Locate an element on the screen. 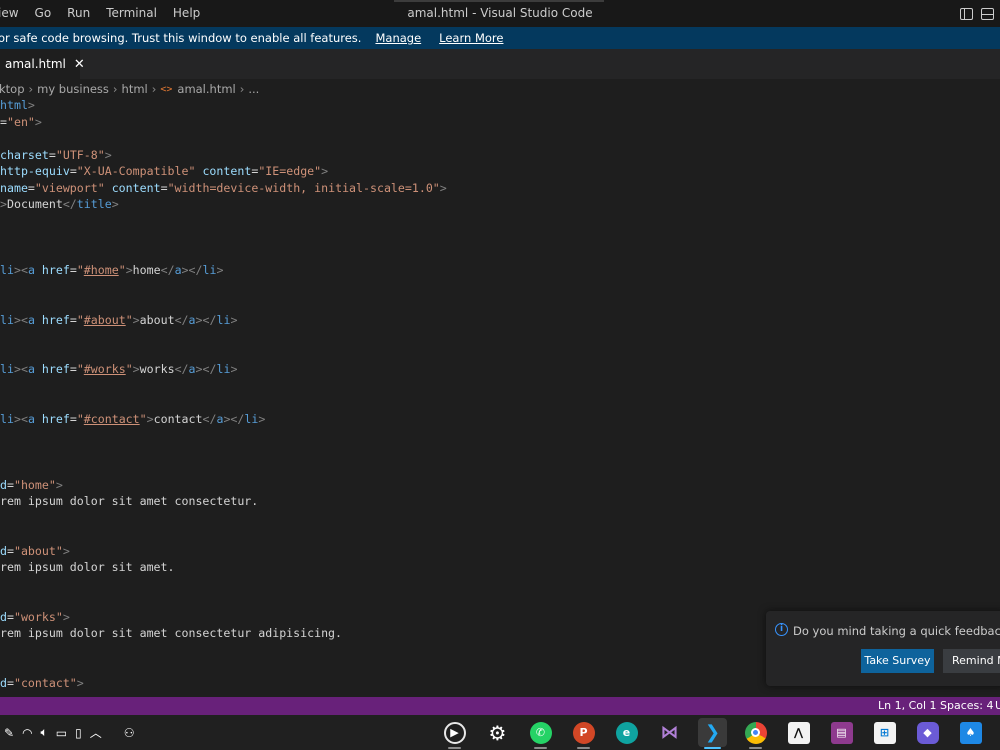 This screenshot has height=750, width=1000. code-token: charset is located at coordinates (24, 154).